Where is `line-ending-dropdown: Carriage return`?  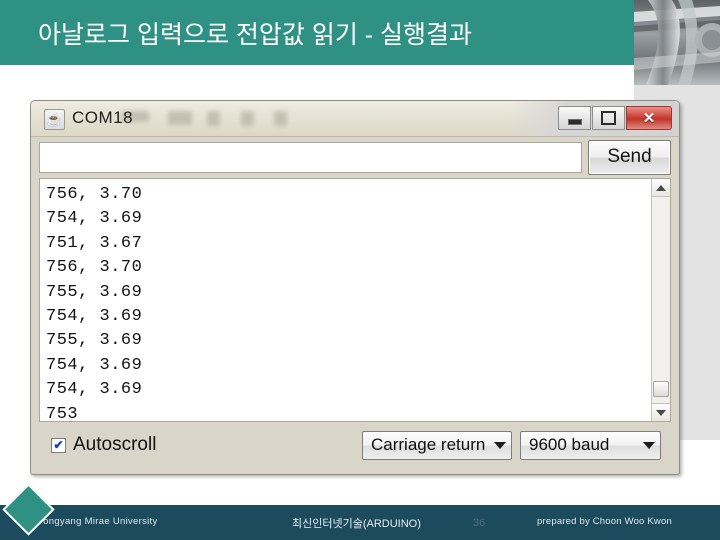
line-ending-dropdown: Carriage return is located at coordinates (437, 445).